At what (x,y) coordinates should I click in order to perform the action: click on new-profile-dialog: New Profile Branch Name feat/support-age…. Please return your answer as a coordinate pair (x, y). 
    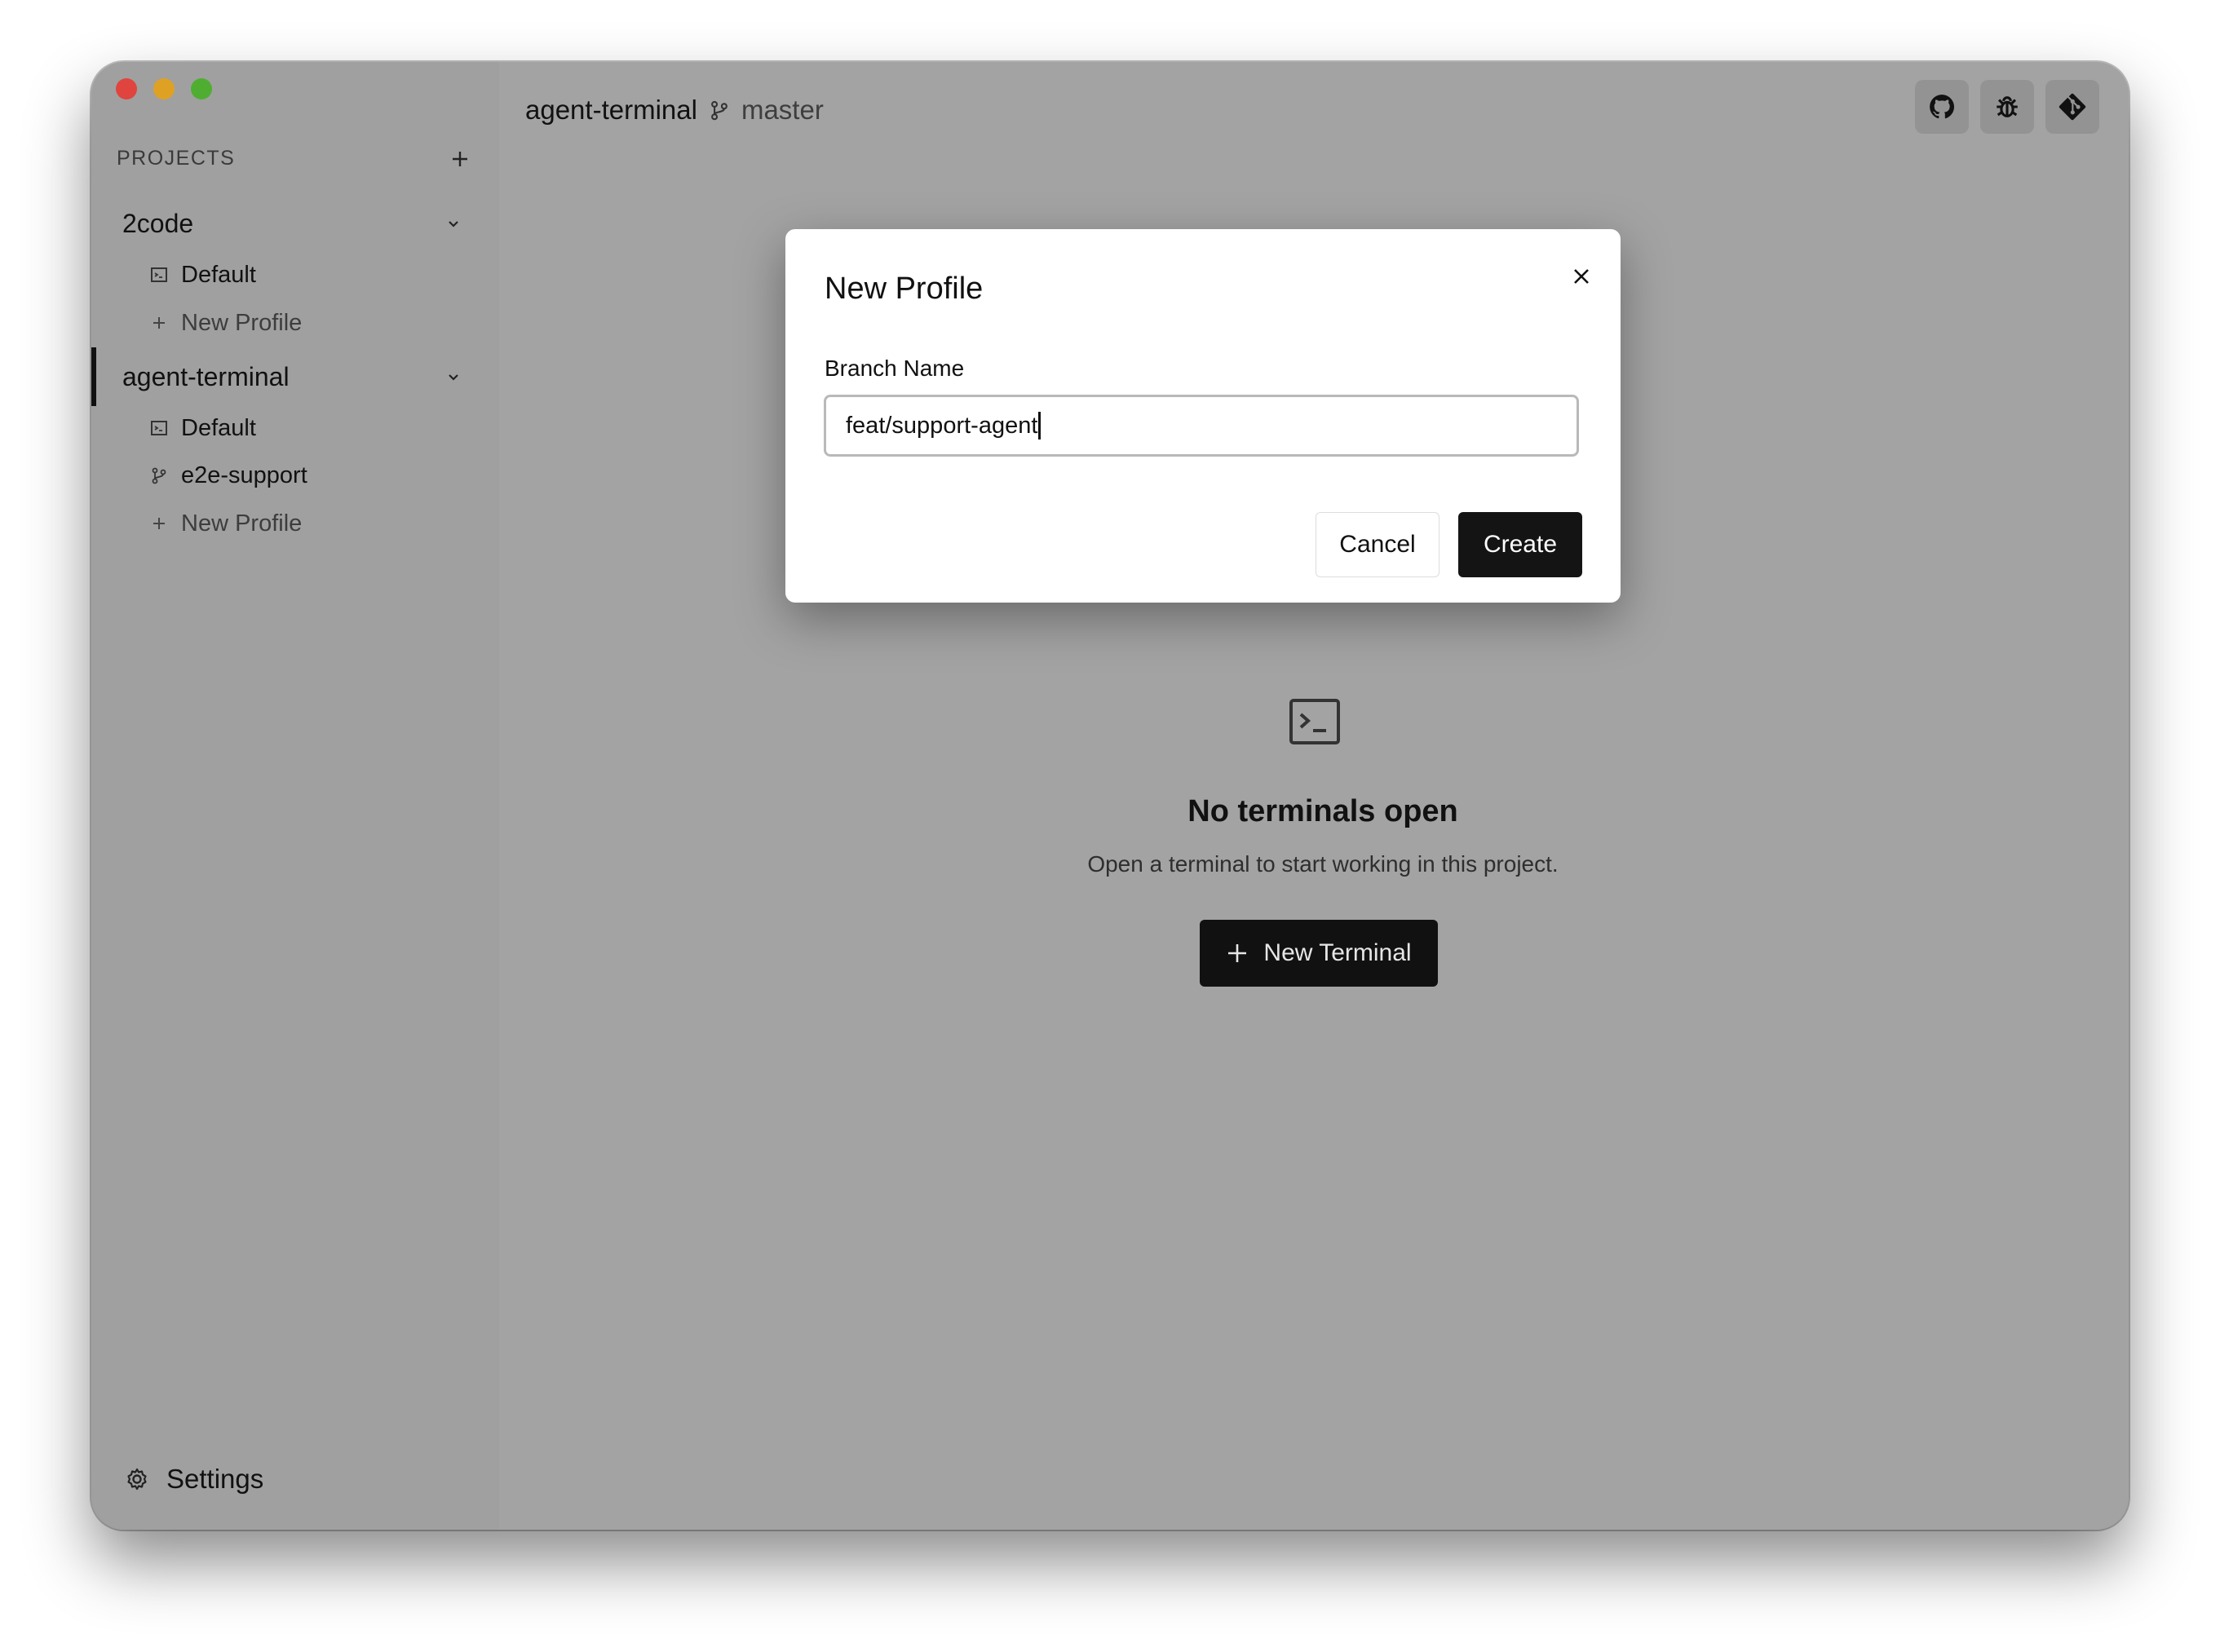
    Looking at the image, I should click on (1203, 416).